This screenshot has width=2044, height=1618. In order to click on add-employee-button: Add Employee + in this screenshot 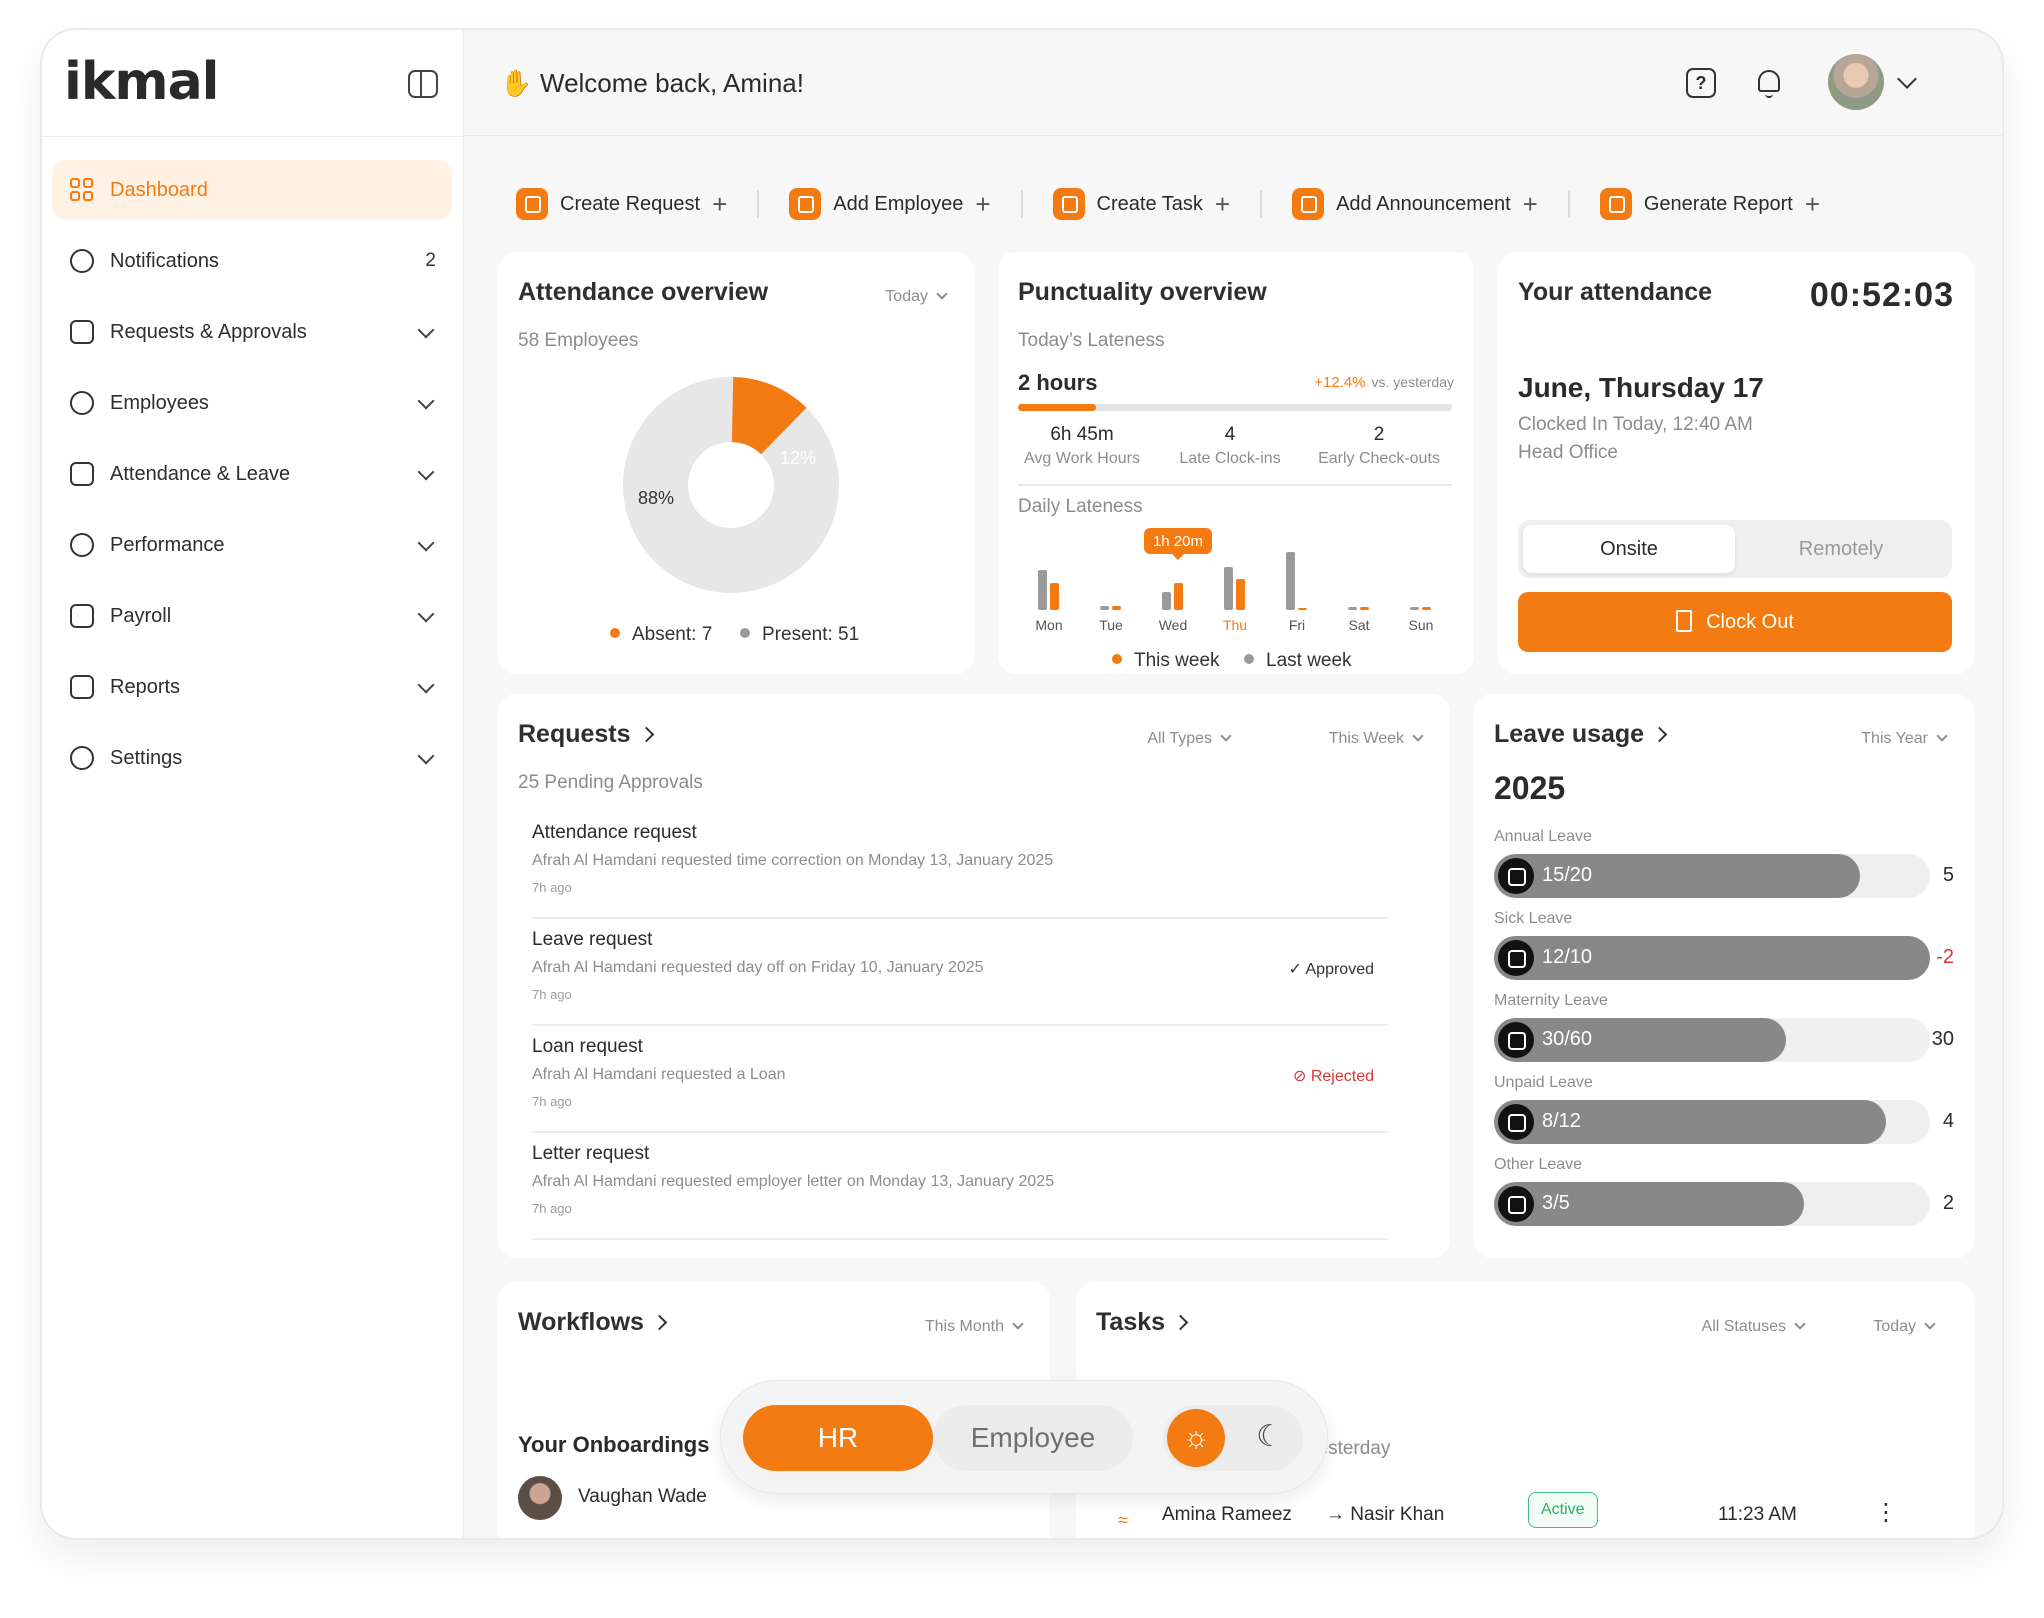, I will do `click(890, 204)`.